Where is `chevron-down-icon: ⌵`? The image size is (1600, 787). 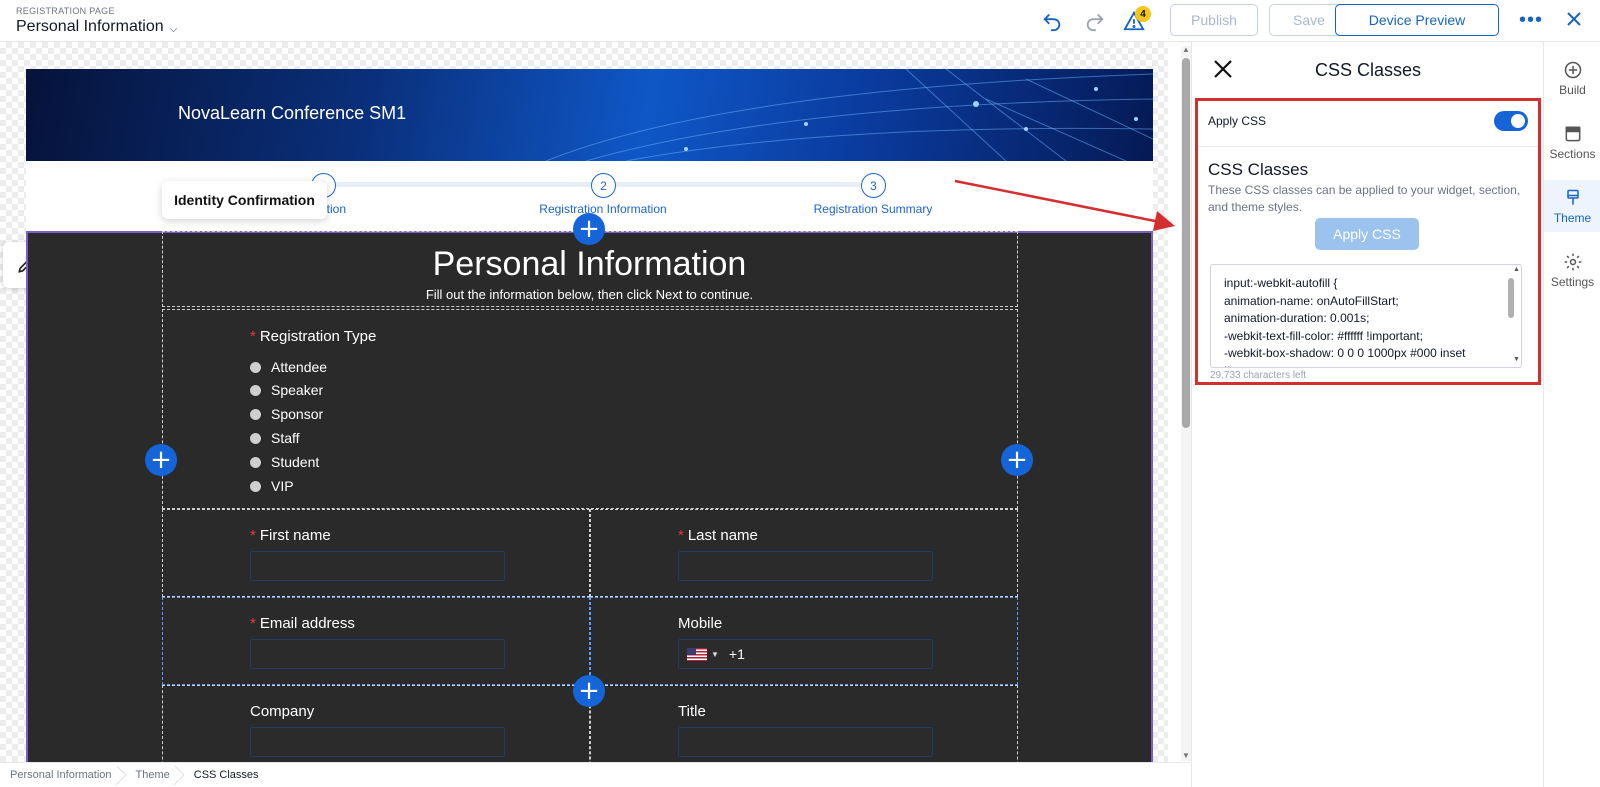
chevron-down-icon: ⌵ is located at coordinates (173, 29).